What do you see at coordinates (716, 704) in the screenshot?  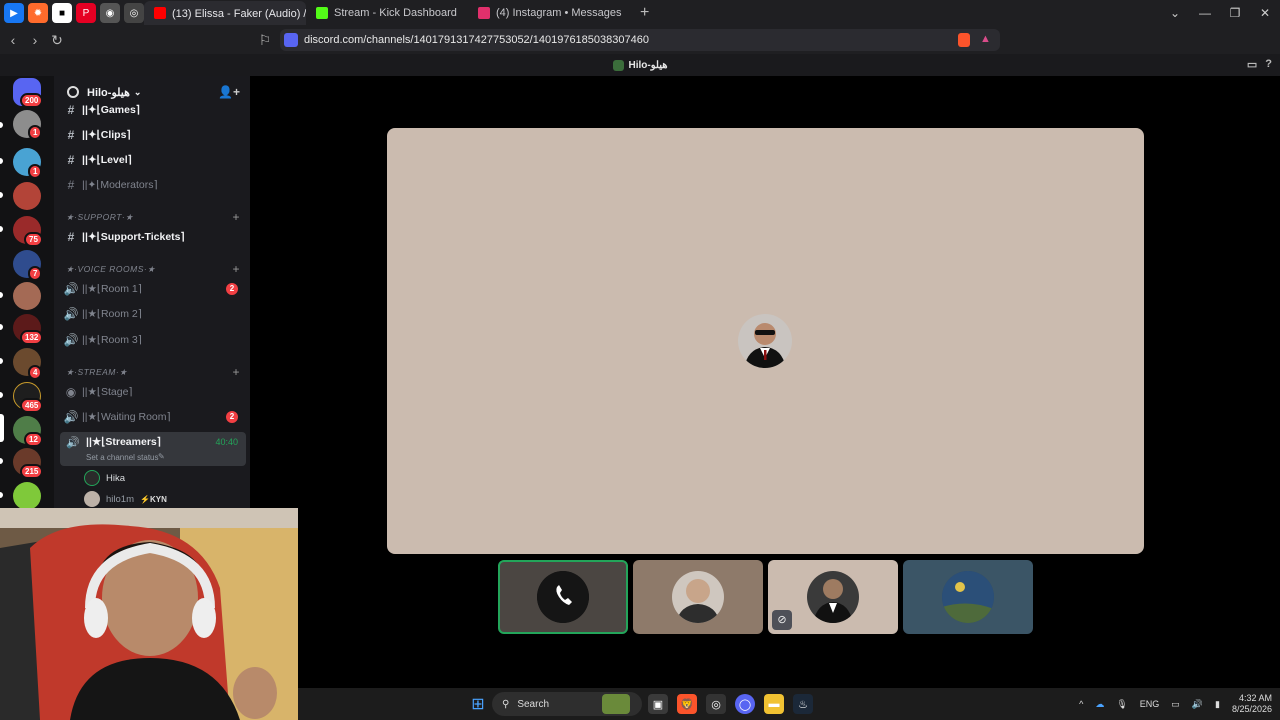 I see `obs-icon: ◎` at bounding box center [716, 704].